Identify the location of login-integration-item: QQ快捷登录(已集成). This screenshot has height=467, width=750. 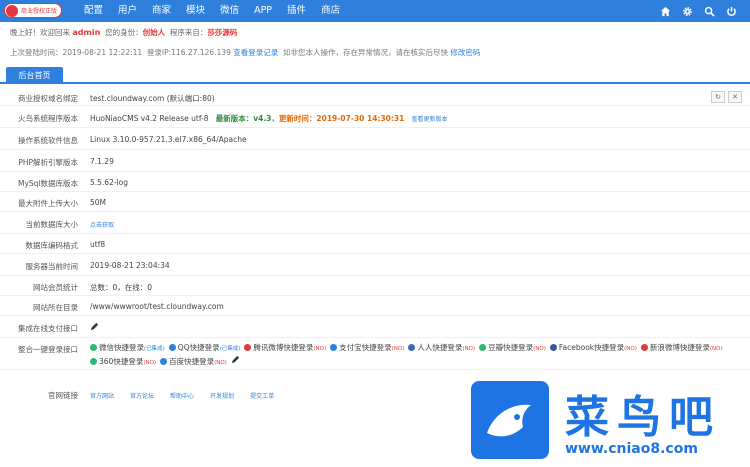
(204, 348).